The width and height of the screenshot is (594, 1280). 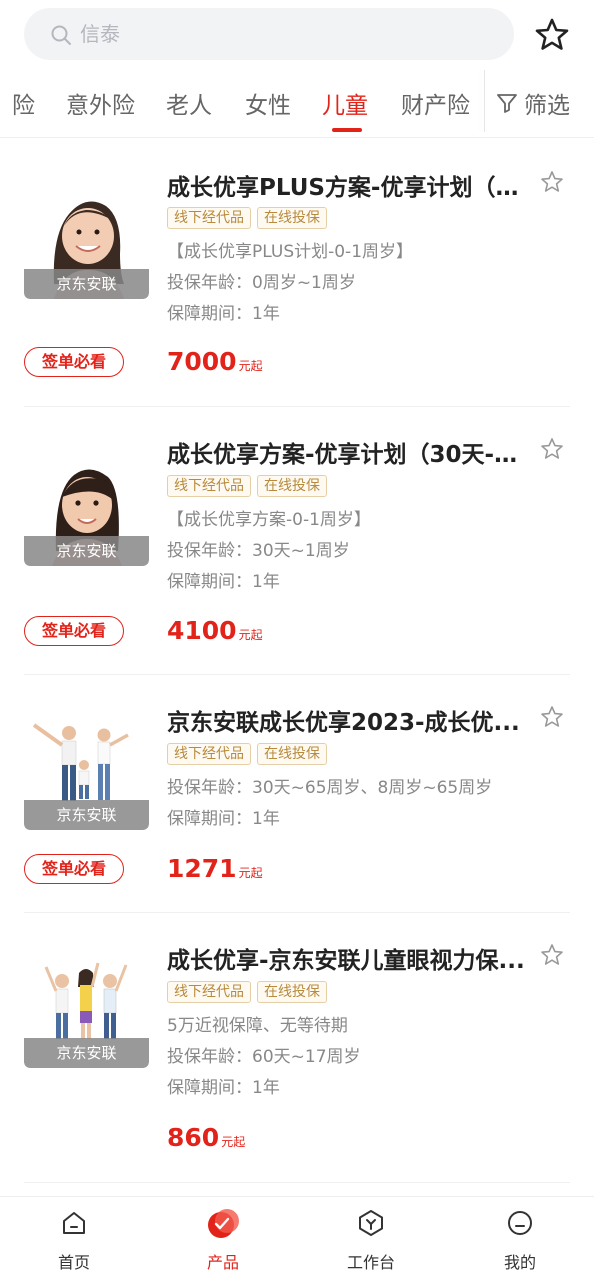 What do you see at coordinates (61, 35) in the screenshot?
I see `search-icon` at bounding box center [61, 35].